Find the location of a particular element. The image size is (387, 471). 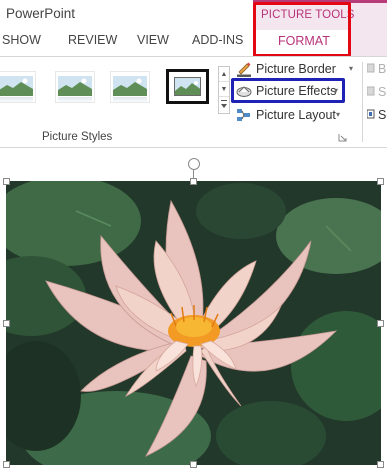

tab-slide-show: SHOW is located at coordinates (21, 40).